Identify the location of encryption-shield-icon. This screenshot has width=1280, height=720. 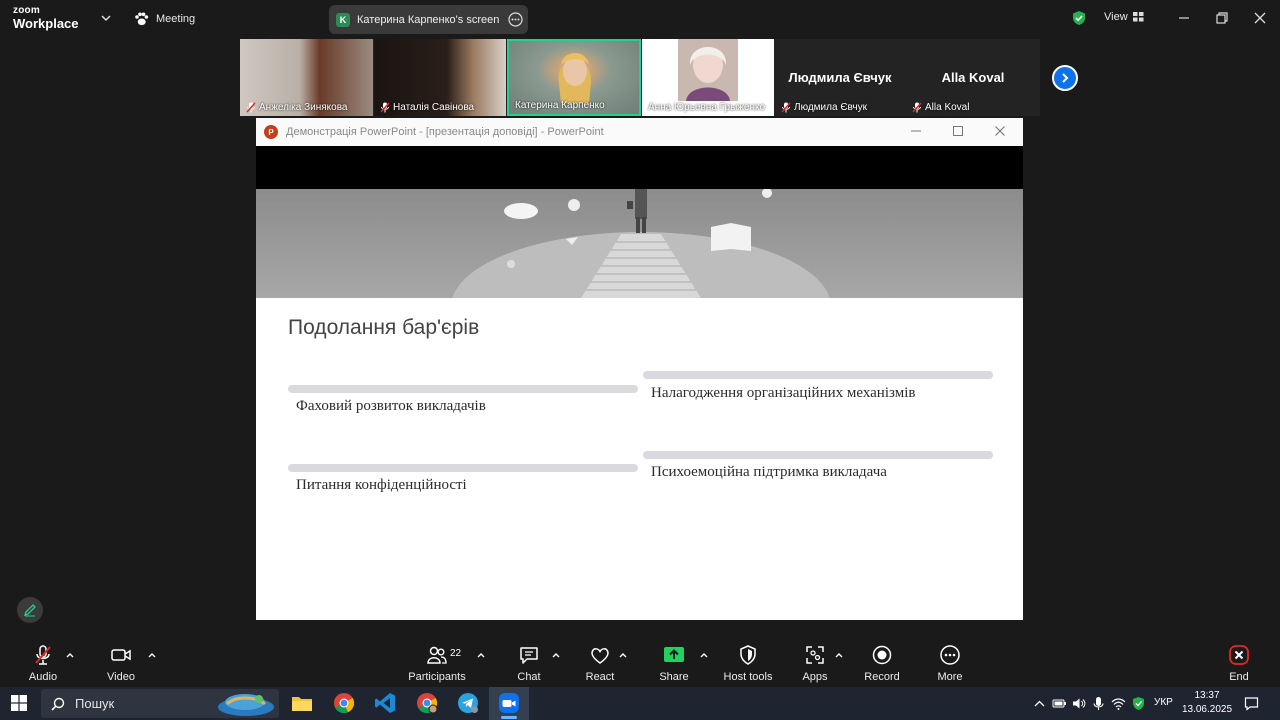
(1079, 18).